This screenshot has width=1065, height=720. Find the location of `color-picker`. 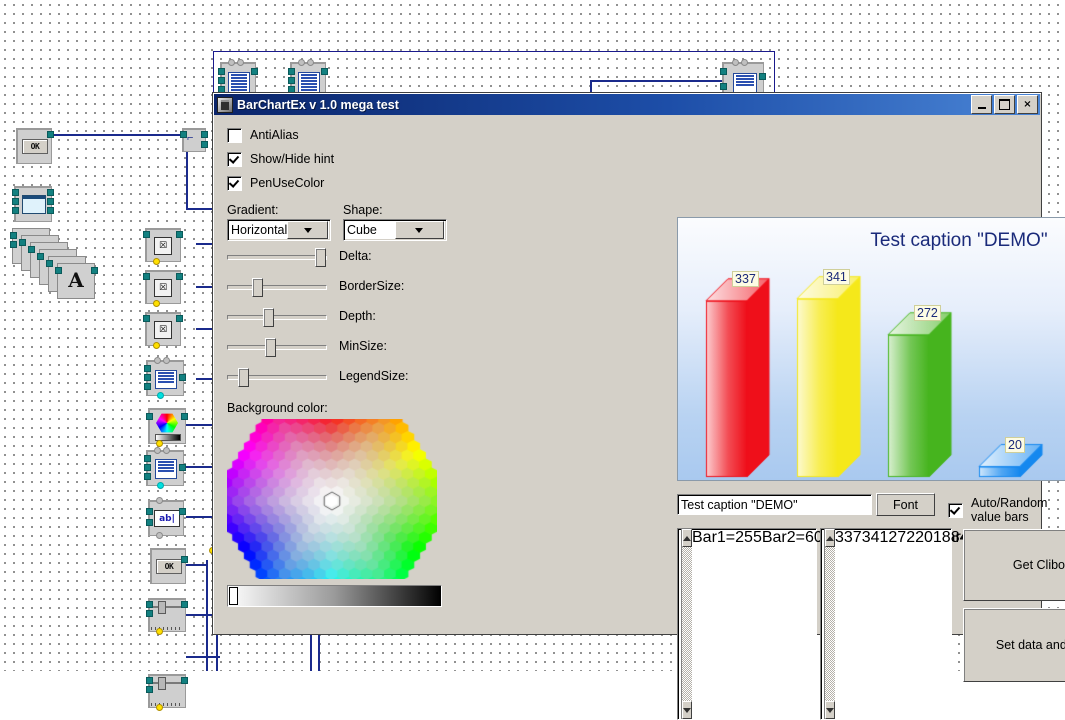

color-picker is located at coordinates (332, 499).